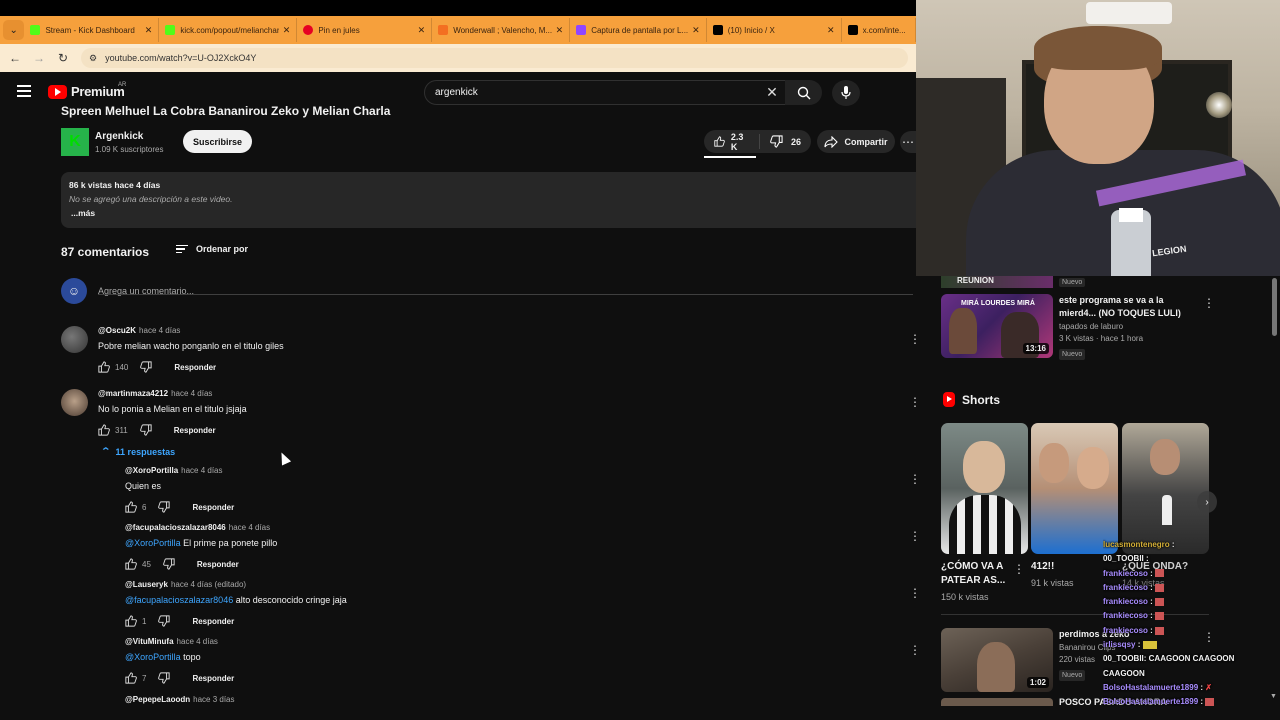 This screenshot has width=1280, height=720. I want to click on share-button: Compartir, so click(856, 141).